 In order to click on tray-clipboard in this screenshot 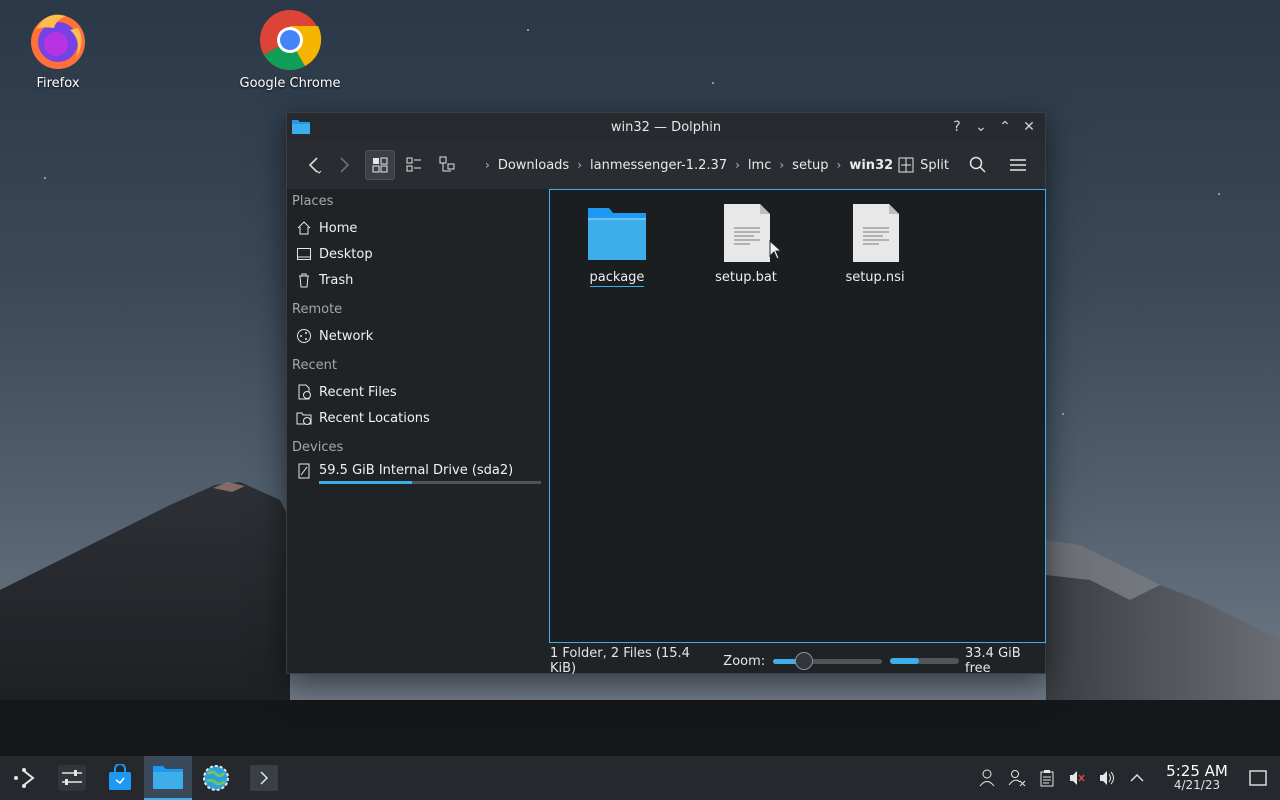, I will do `click(1047, 778)`.